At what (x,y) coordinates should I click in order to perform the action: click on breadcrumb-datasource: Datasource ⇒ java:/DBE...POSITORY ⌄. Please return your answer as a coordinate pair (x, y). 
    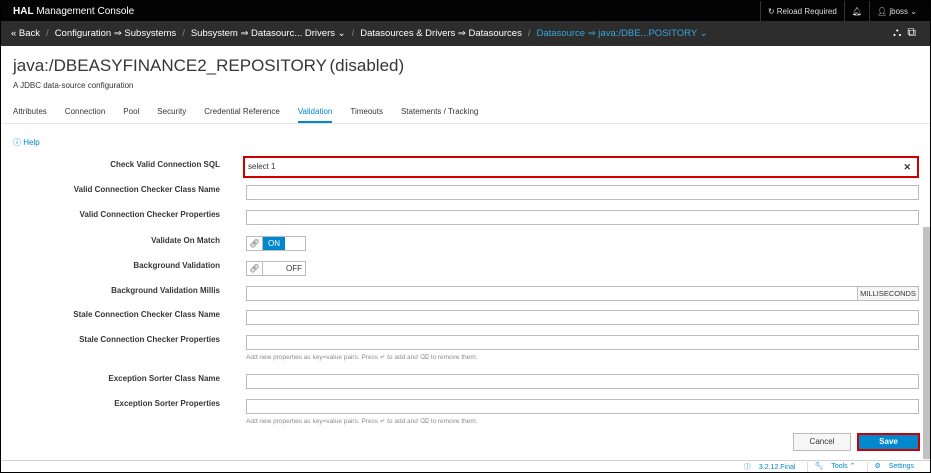
    Looking at the image, I should click on (621, 33).